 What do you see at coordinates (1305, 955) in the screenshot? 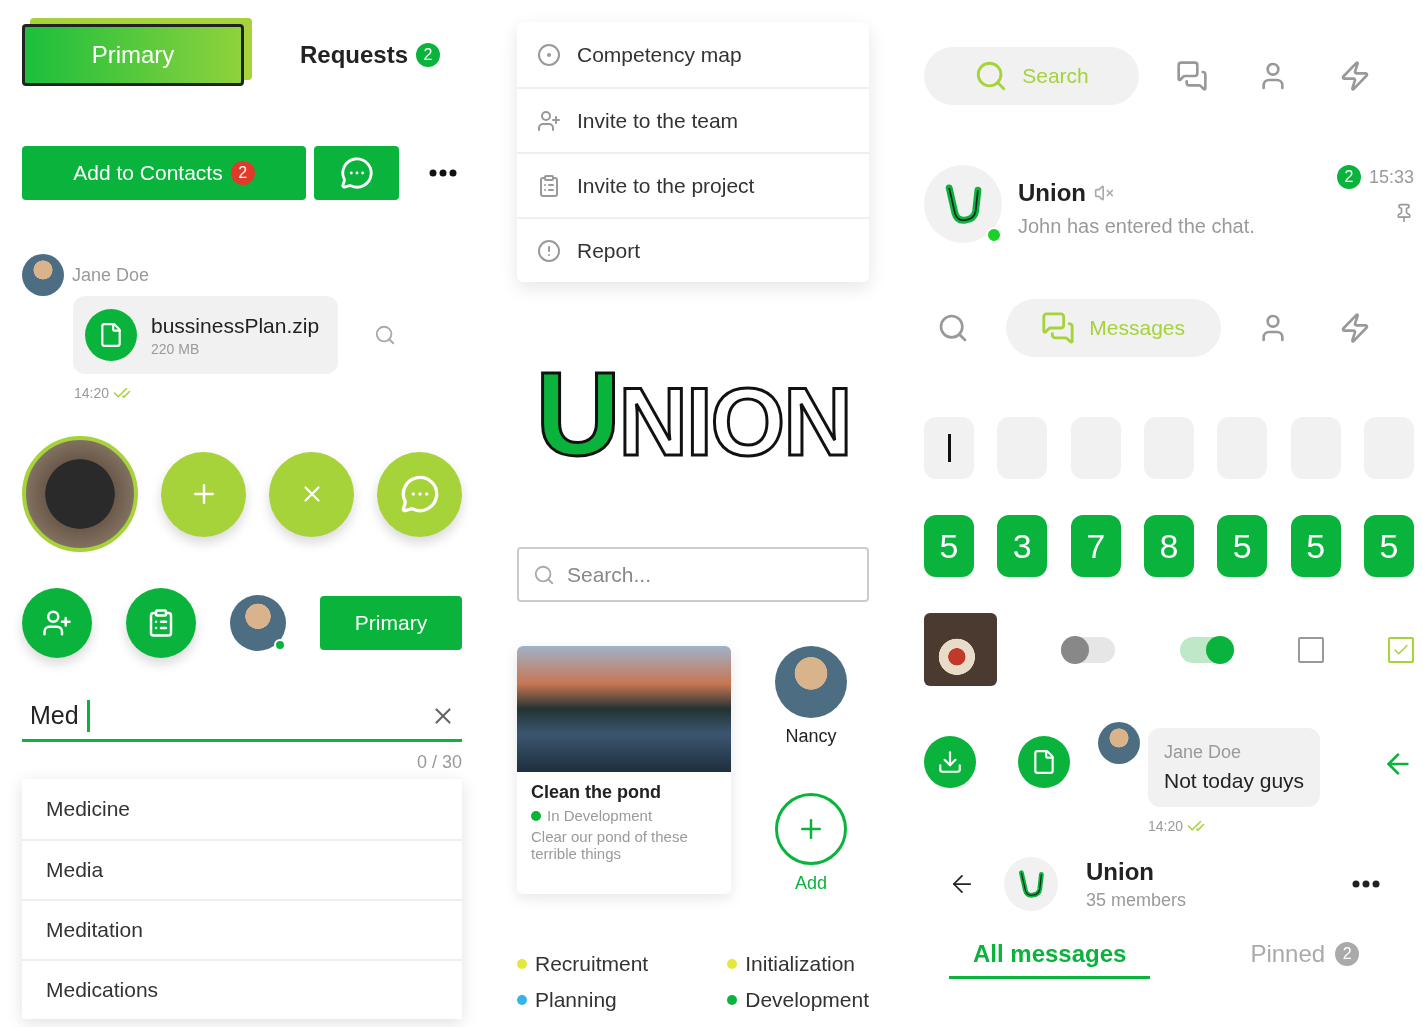
I see `tab: Pinned 2` at bounding box center [1305, 955].